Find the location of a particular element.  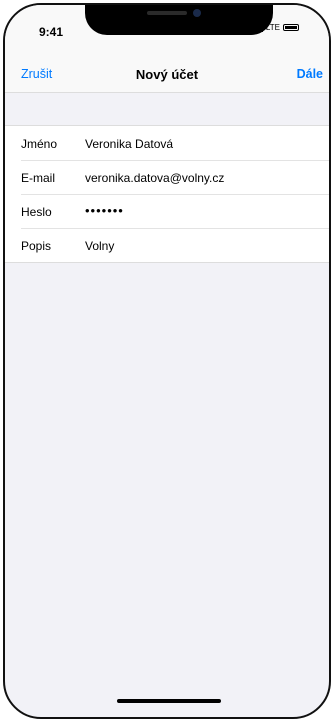

next-button: Dále is located at coordinates (310, 74).